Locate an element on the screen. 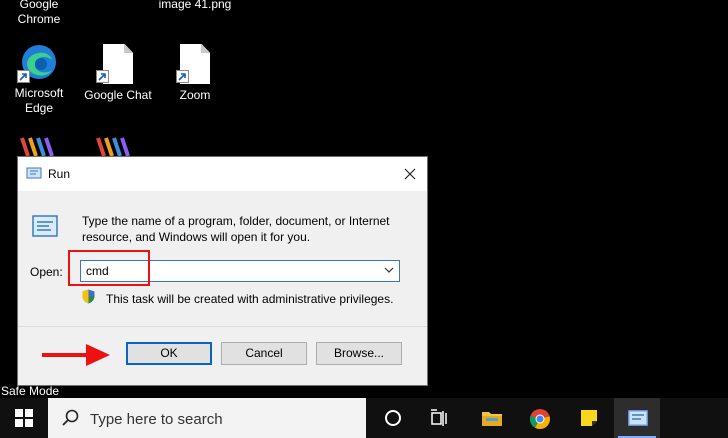  task-view-icon is located at coordinates (439, 417).